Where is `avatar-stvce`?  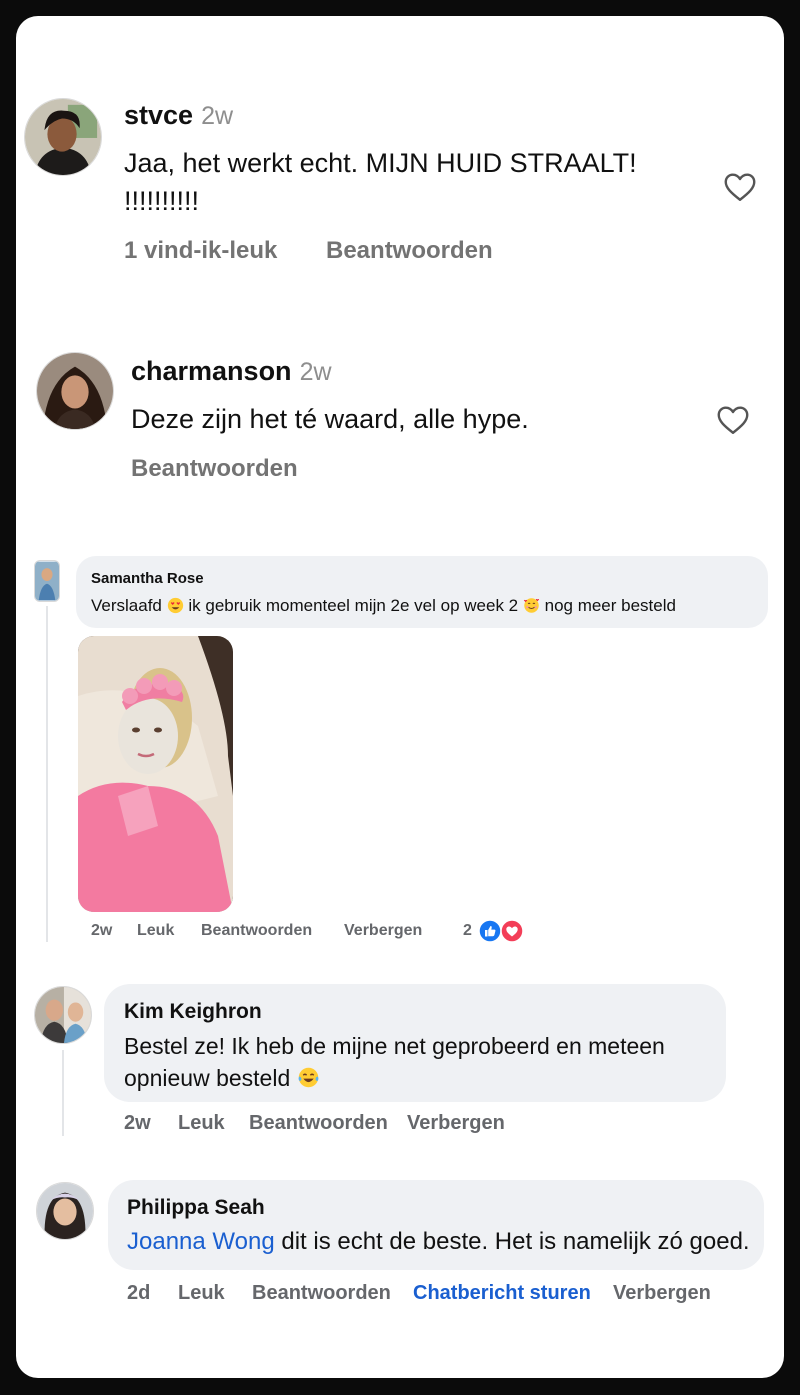
avatar-stvce is located at coordinates (63, 137).